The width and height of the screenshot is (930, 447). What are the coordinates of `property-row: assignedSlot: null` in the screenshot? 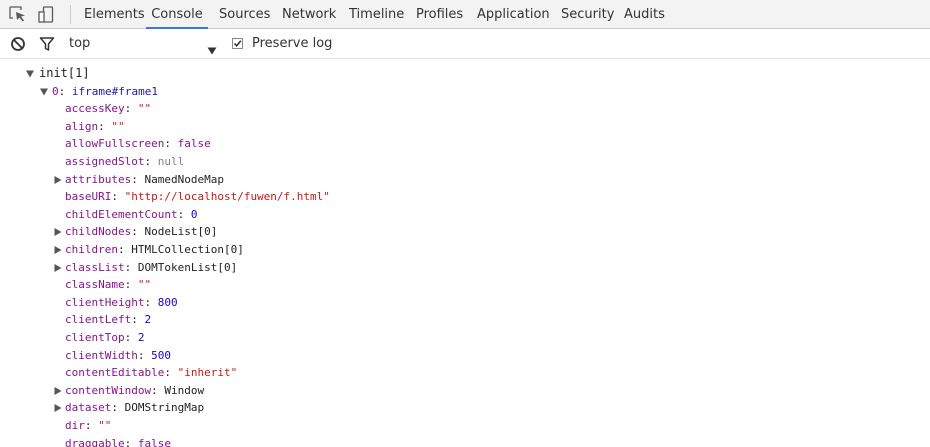 It's located at (465, 162).